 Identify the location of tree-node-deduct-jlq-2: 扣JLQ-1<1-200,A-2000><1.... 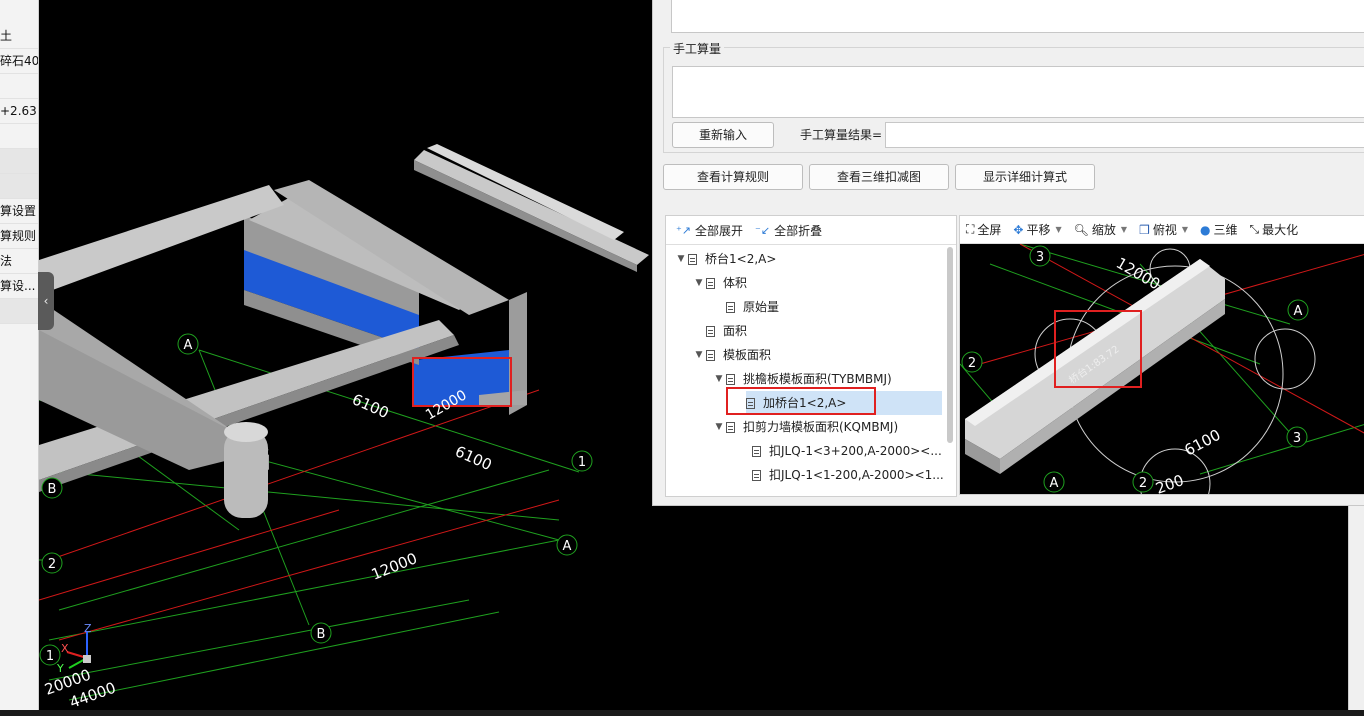
(848, 475).